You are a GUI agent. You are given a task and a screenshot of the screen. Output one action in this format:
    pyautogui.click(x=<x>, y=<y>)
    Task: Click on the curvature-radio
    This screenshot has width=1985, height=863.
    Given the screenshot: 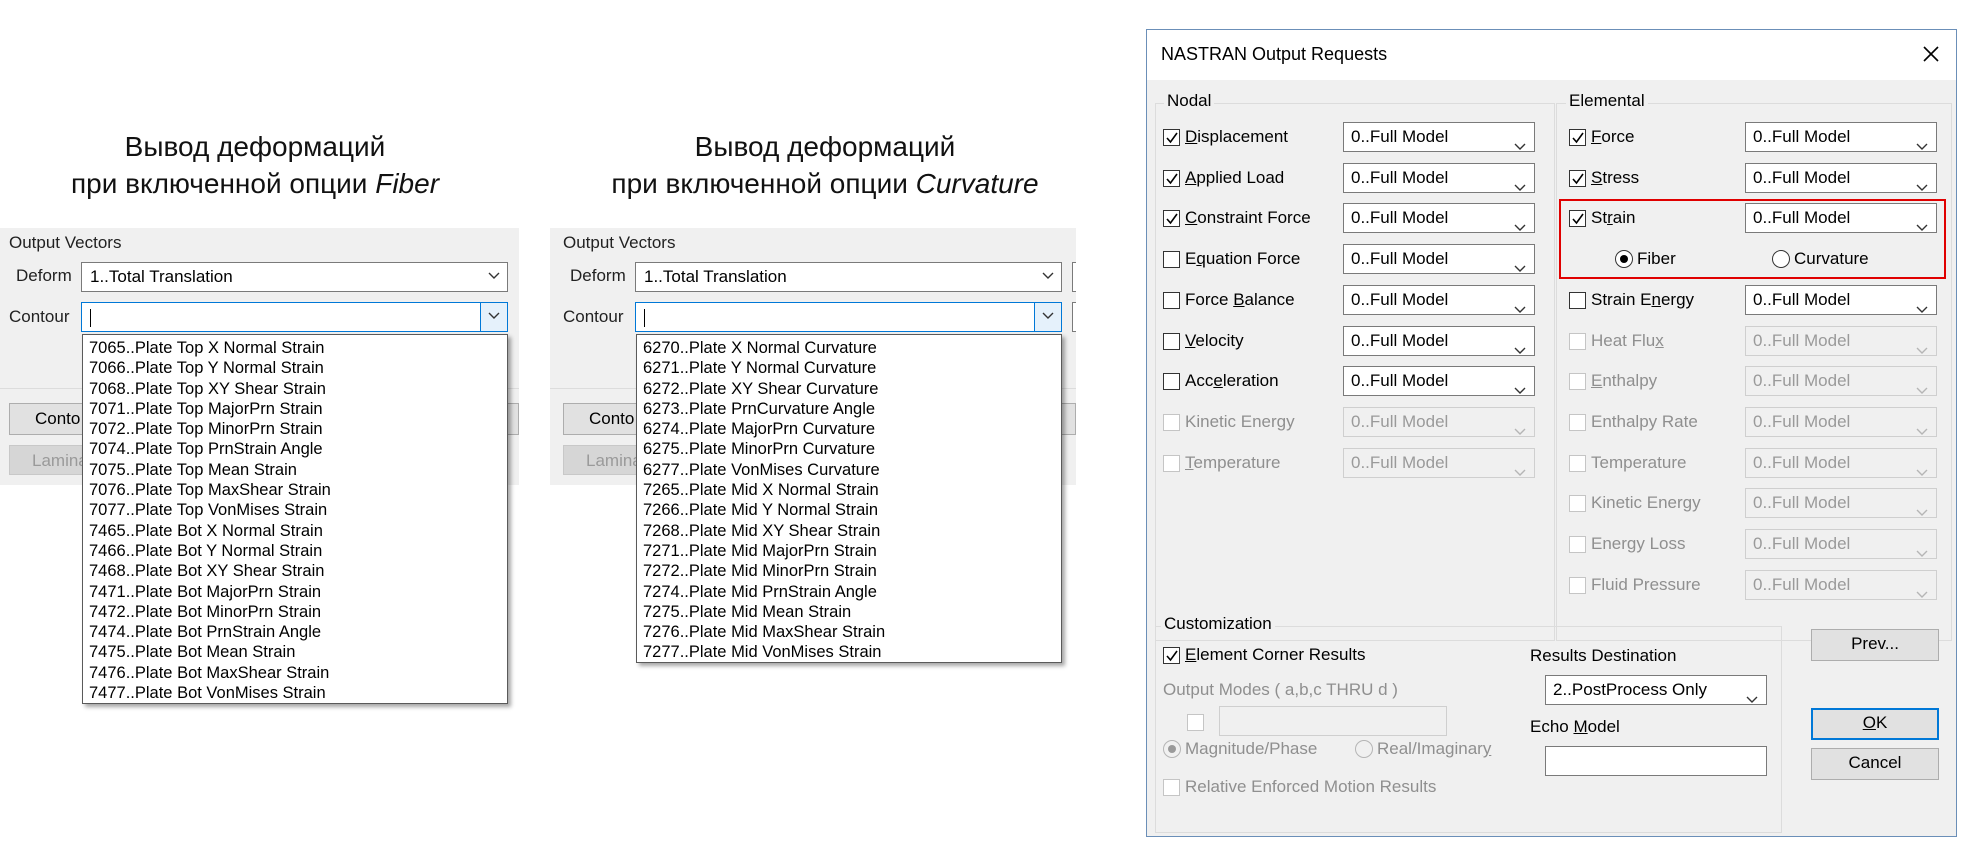 What is the action you would take?
    pyautogui.click(x=1781, y=259)
    